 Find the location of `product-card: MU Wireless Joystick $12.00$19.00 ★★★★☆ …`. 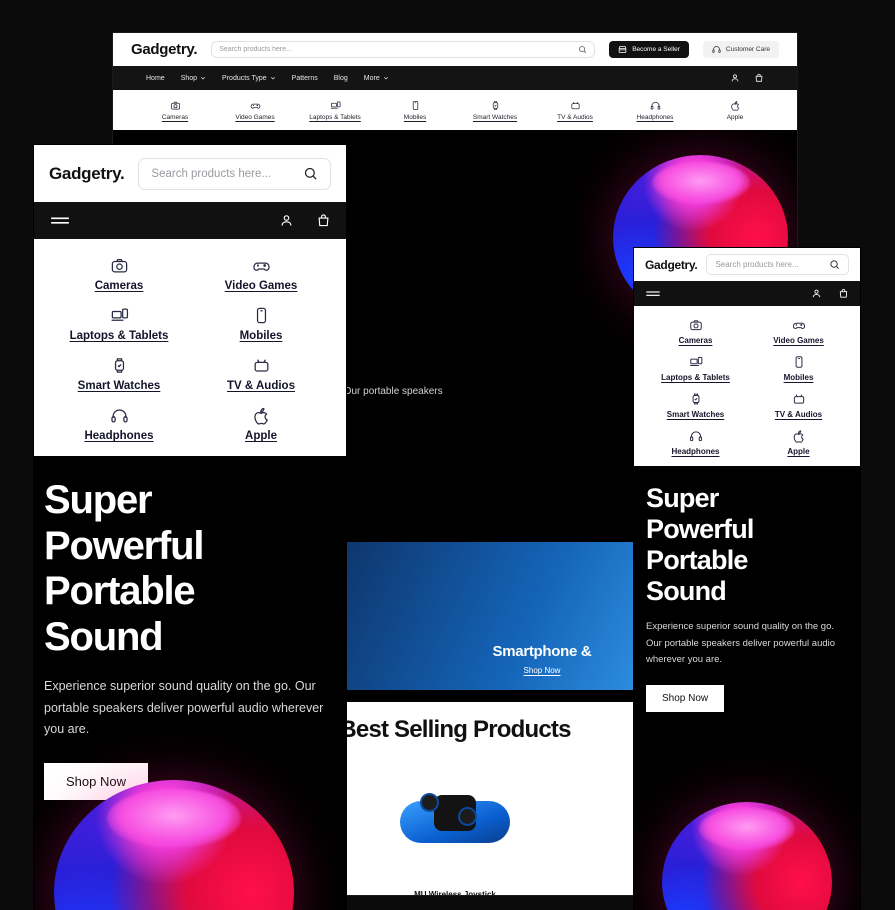

product-card: MU Wireless Joystick $12.00$19.00 ★★★★☆ … is located at coordinates (455, 825).